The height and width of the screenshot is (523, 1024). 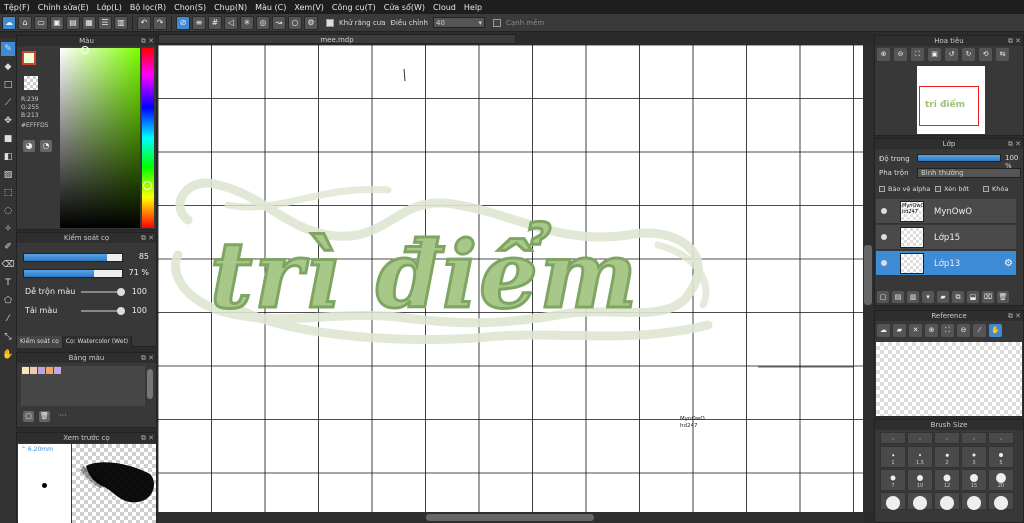 I want to click on menu-edit: Chỉnh sửa(E), so click(x=63, y=7).